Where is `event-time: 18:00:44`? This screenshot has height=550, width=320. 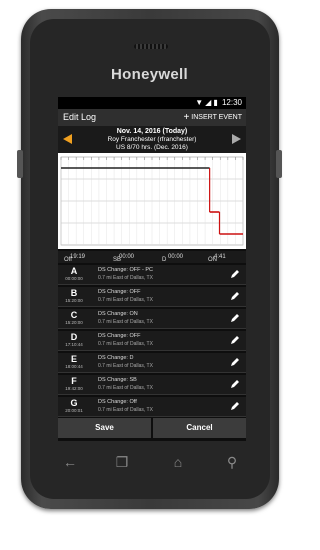 event-time: 18:00:44 is located at coordinates (74, 366).